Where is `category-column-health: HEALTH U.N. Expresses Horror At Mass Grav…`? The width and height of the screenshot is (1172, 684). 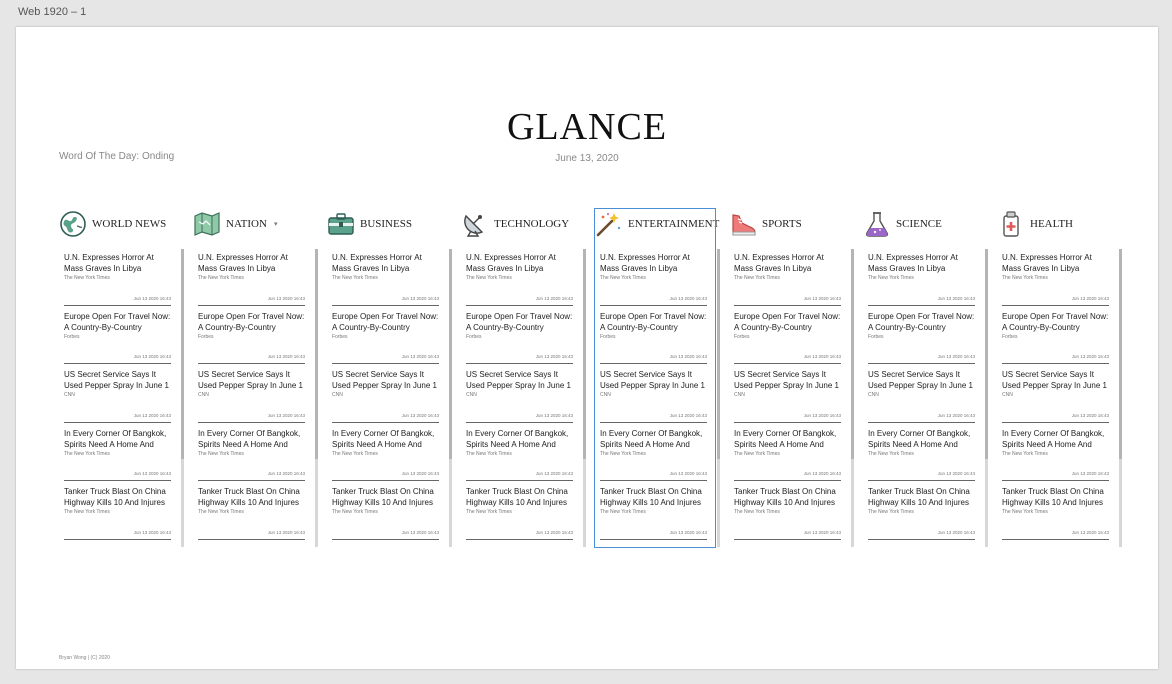 category-column-health: HEALTH U.N. Expresses Horror At Mass Grav… is located at coordinates (1059, 378).